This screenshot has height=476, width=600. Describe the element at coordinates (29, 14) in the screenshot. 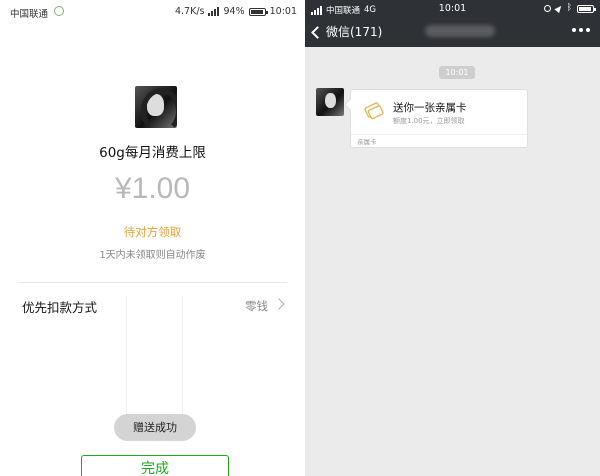

I see `carrier-label: 中国联通` at that location.